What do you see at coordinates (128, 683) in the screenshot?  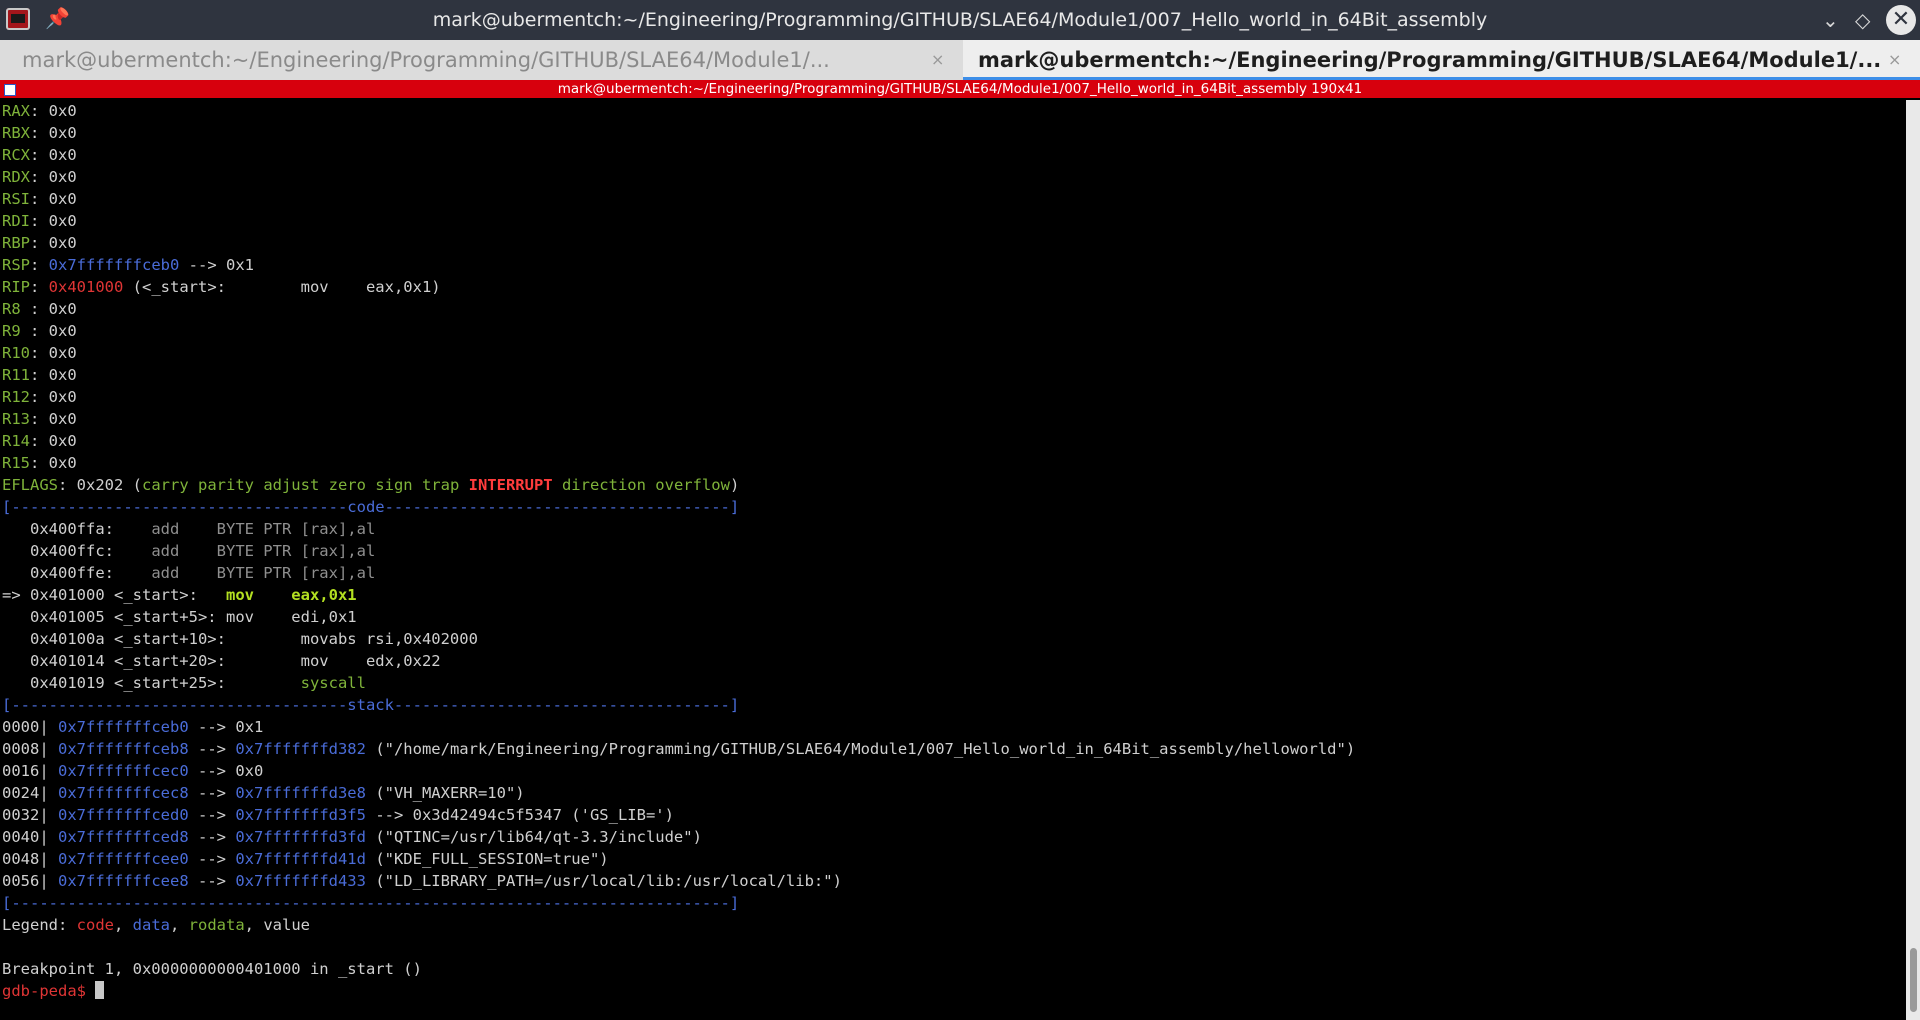 I see `instruction-address: 0x401019 <_start+25>:` at bounding box center [128, 683].